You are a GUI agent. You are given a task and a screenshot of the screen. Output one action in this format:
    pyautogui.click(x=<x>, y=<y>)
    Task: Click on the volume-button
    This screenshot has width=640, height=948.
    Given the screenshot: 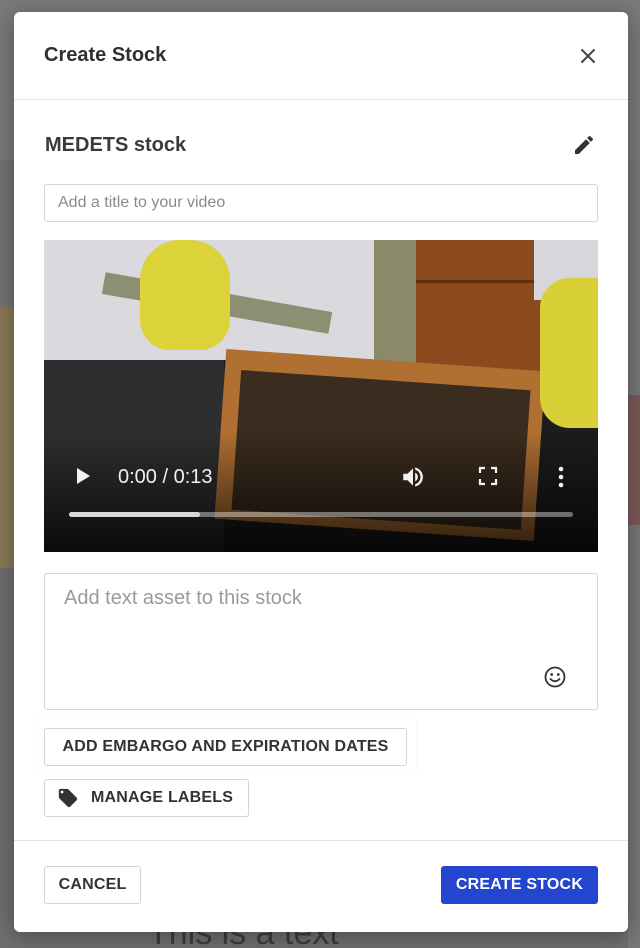 What is the action you would take?
    pyautogui.click(x=413, y=477)
    